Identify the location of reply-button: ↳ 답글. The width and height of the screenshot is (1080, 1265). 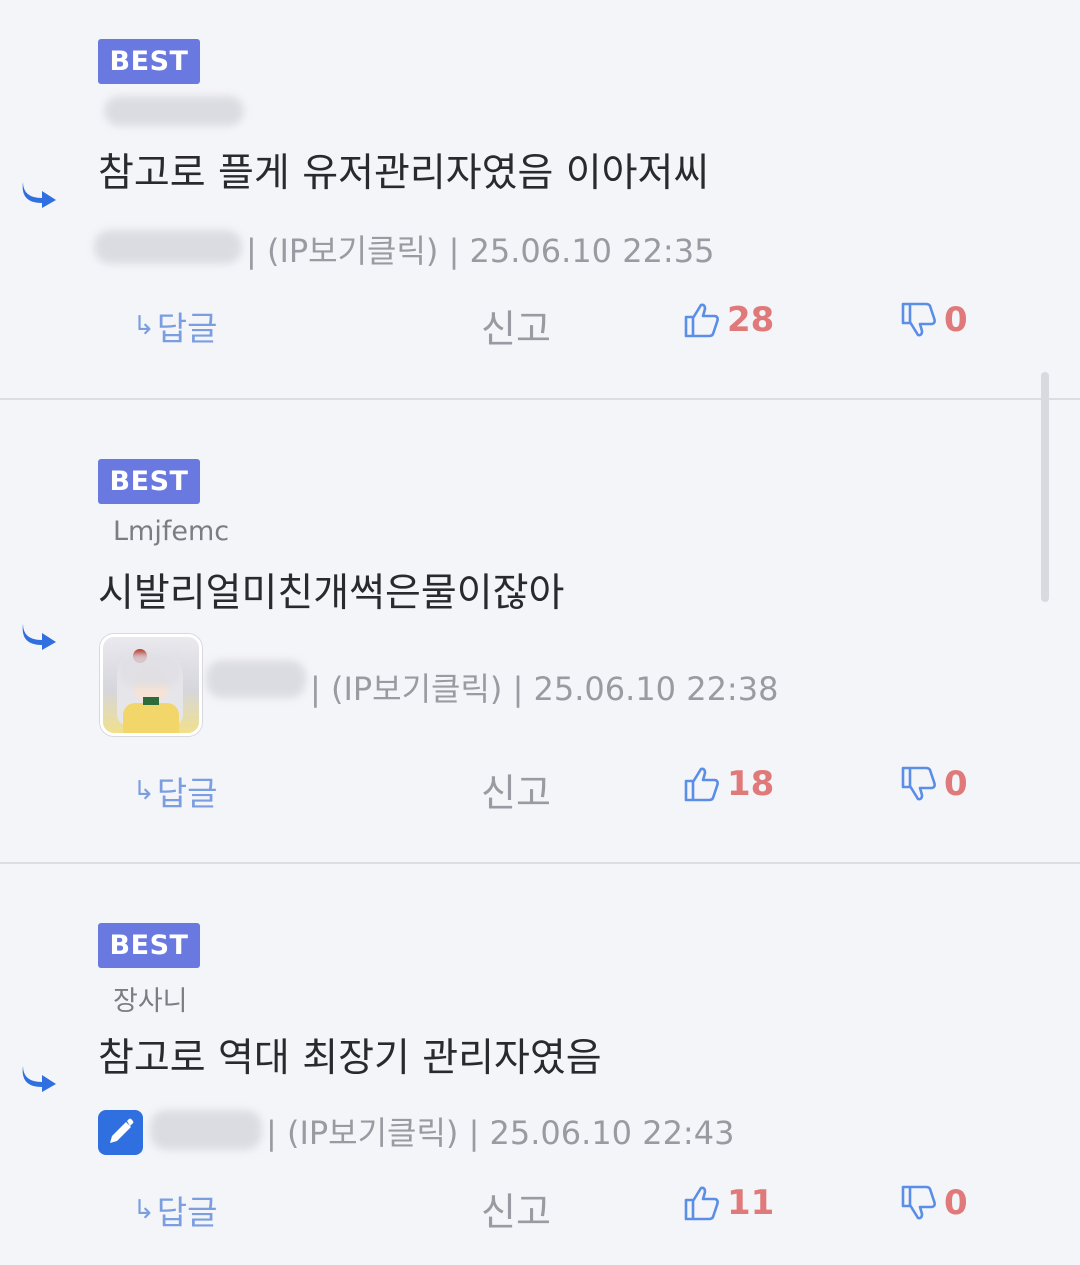
(175, 1210).